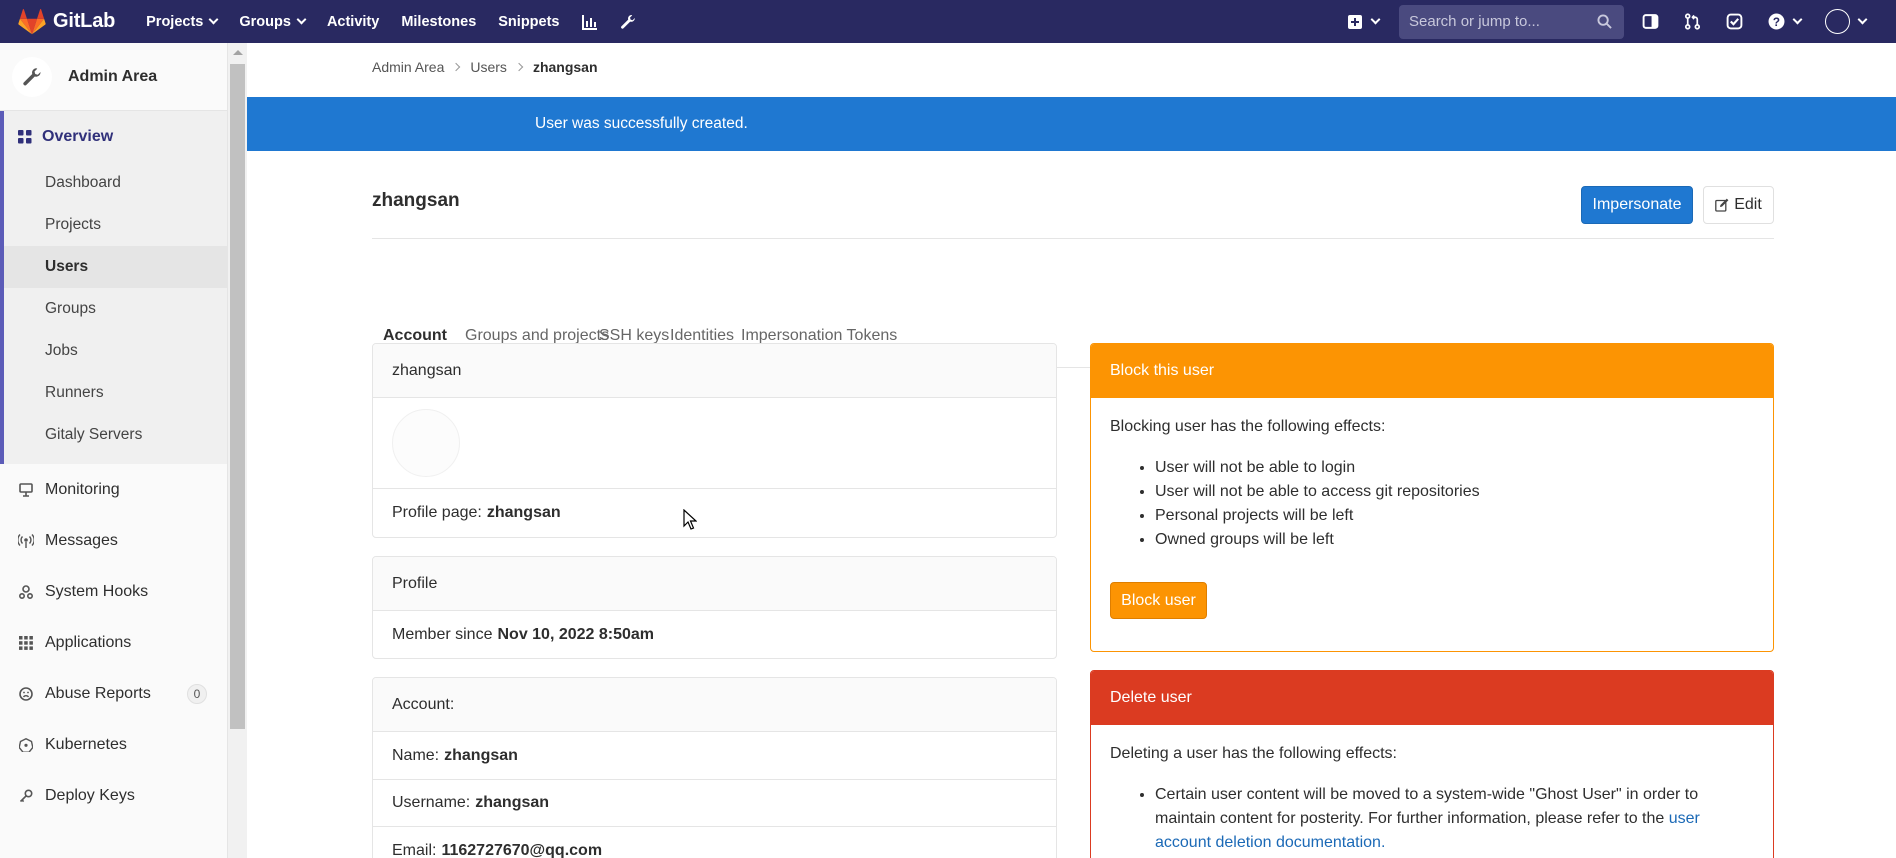 Image resolution: width=1896 pixels, height=858 pixels. I want to click on sidebar-item-system-hooks: System Hooks, so click(113, 591).